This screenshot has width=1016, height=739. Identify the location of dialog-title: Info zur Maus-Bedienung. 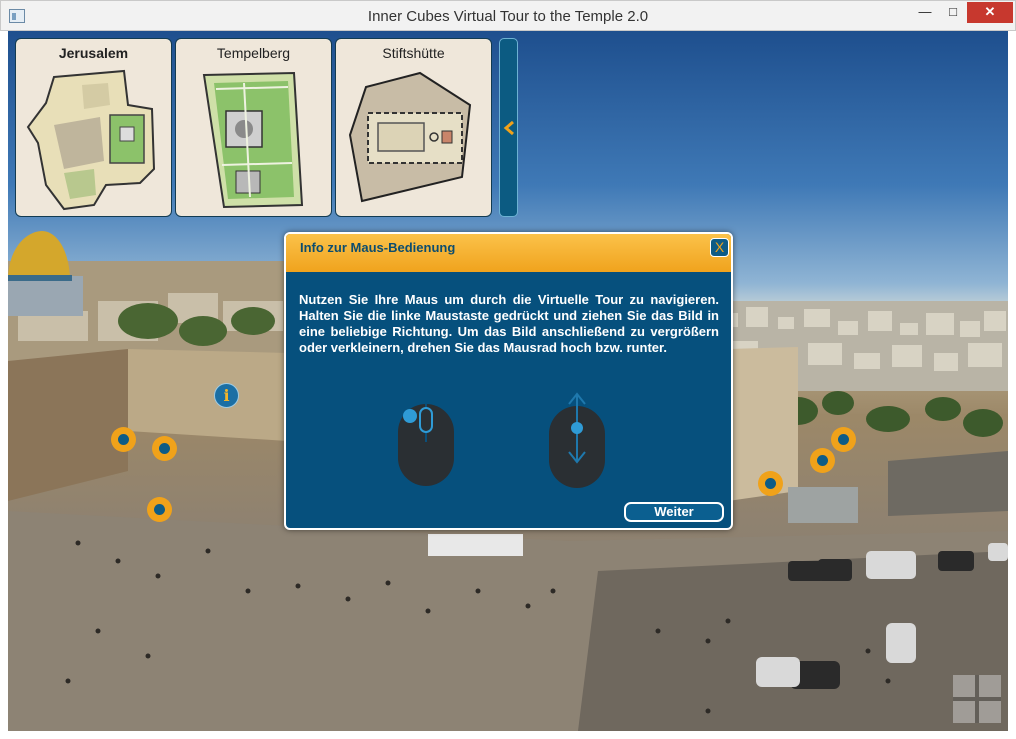
(378, 247).